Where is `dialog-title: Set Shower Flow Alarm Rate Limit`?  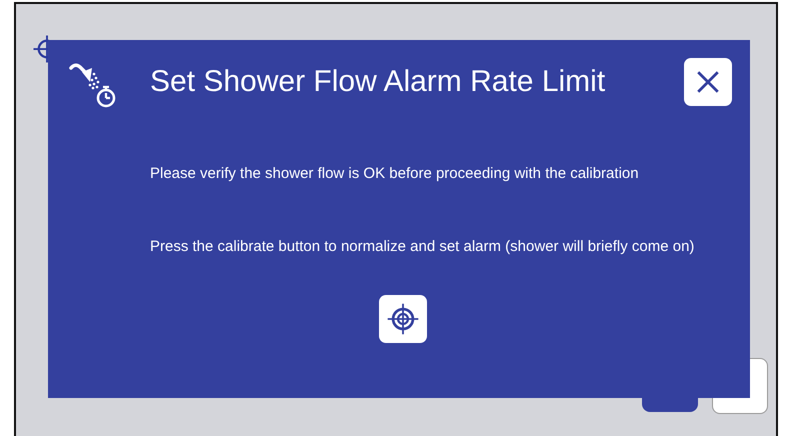 dialog-title: Set Shower Flow Alarm Rate Limit is located at coordinates (378, 82).